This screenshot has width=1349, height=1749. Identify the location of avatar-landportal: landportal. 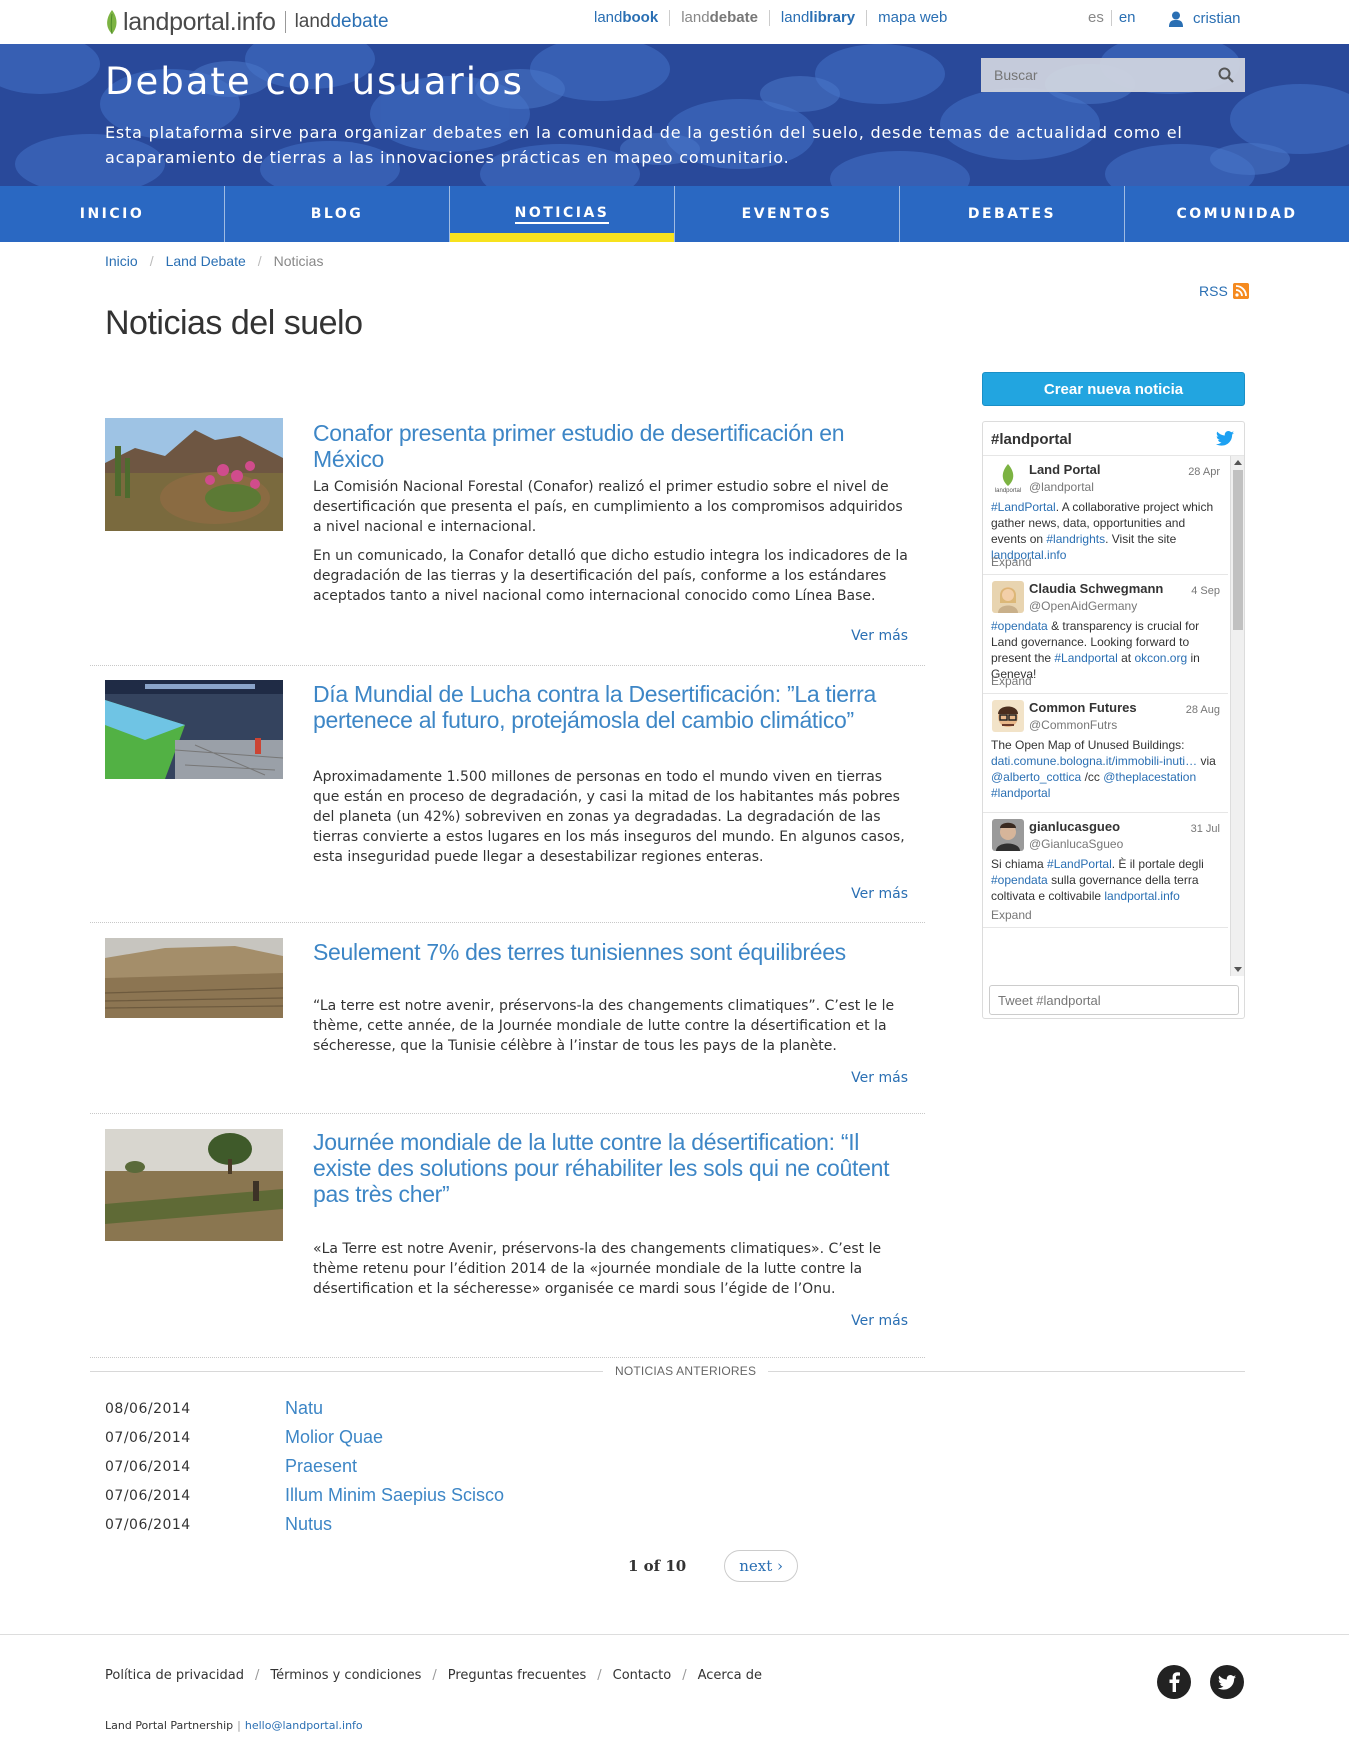
(1008, 478).